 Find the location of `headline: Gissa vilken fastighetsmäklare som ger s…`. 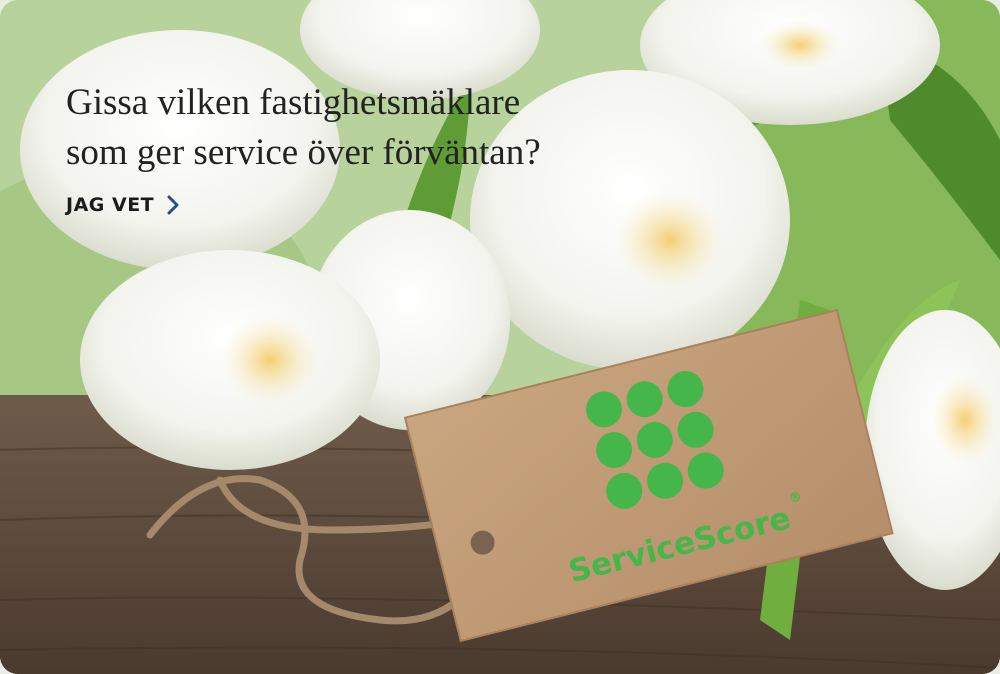

headline: Gissa vilken fastighetsmäklare som ger s… is located at coordinates (376, 128).